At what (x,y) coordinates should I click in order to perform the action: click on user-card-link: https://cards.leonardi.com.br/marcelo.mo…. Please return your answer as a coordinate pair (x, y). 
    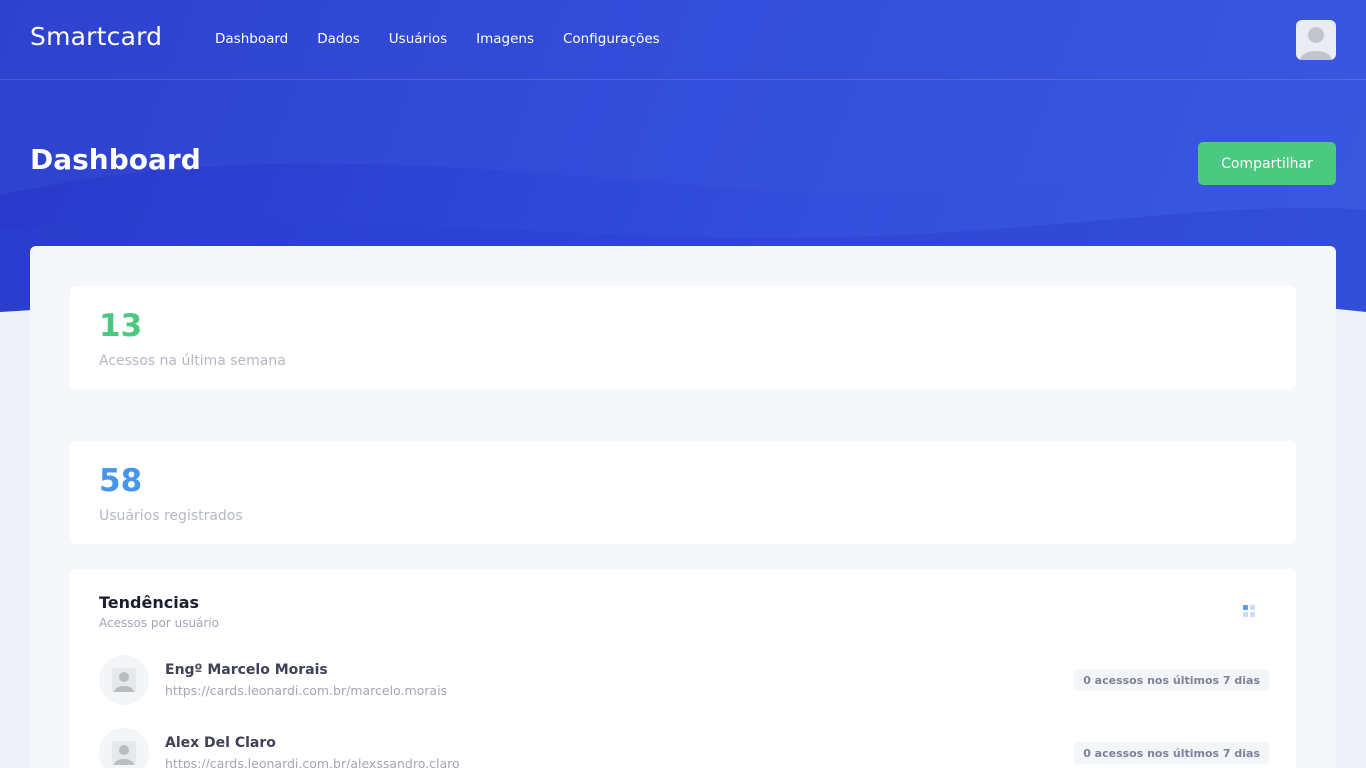
    Looking at the image, I should click on (306, 690).